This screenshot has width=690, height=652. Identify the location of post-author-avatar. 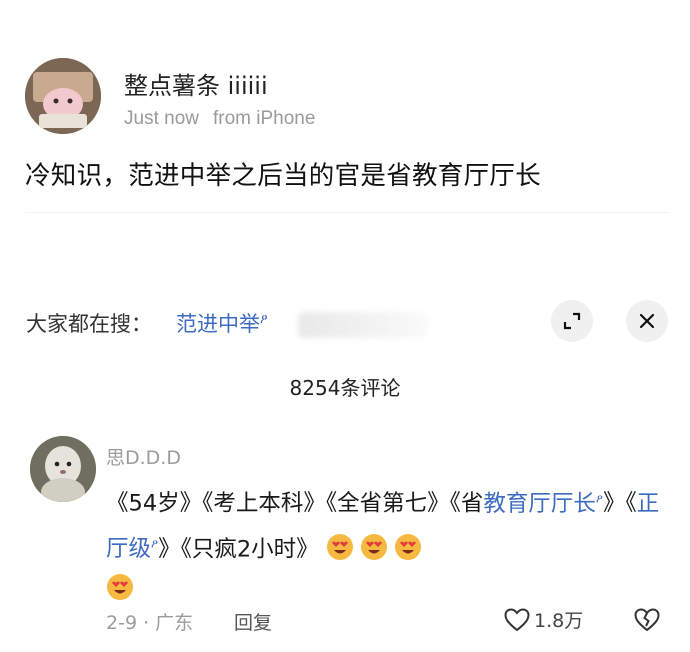
(63, 96).